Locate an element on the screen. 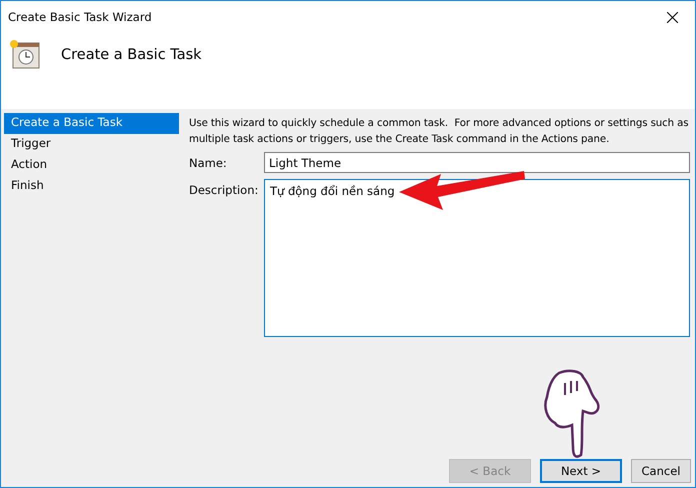 This screenshot has width=696, height=488. wizard-button: Next > is located at coordinates (581, 471).